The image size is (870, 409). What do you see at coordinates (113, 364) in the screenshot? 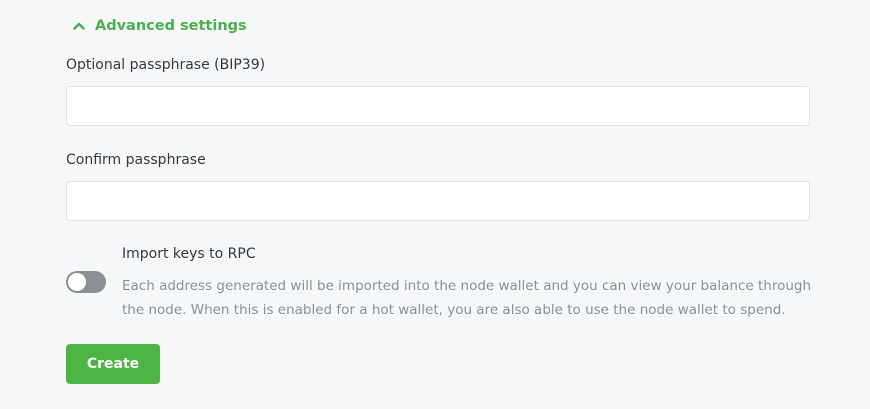
I see `create-button: Create` at bounding box center [113, 364].